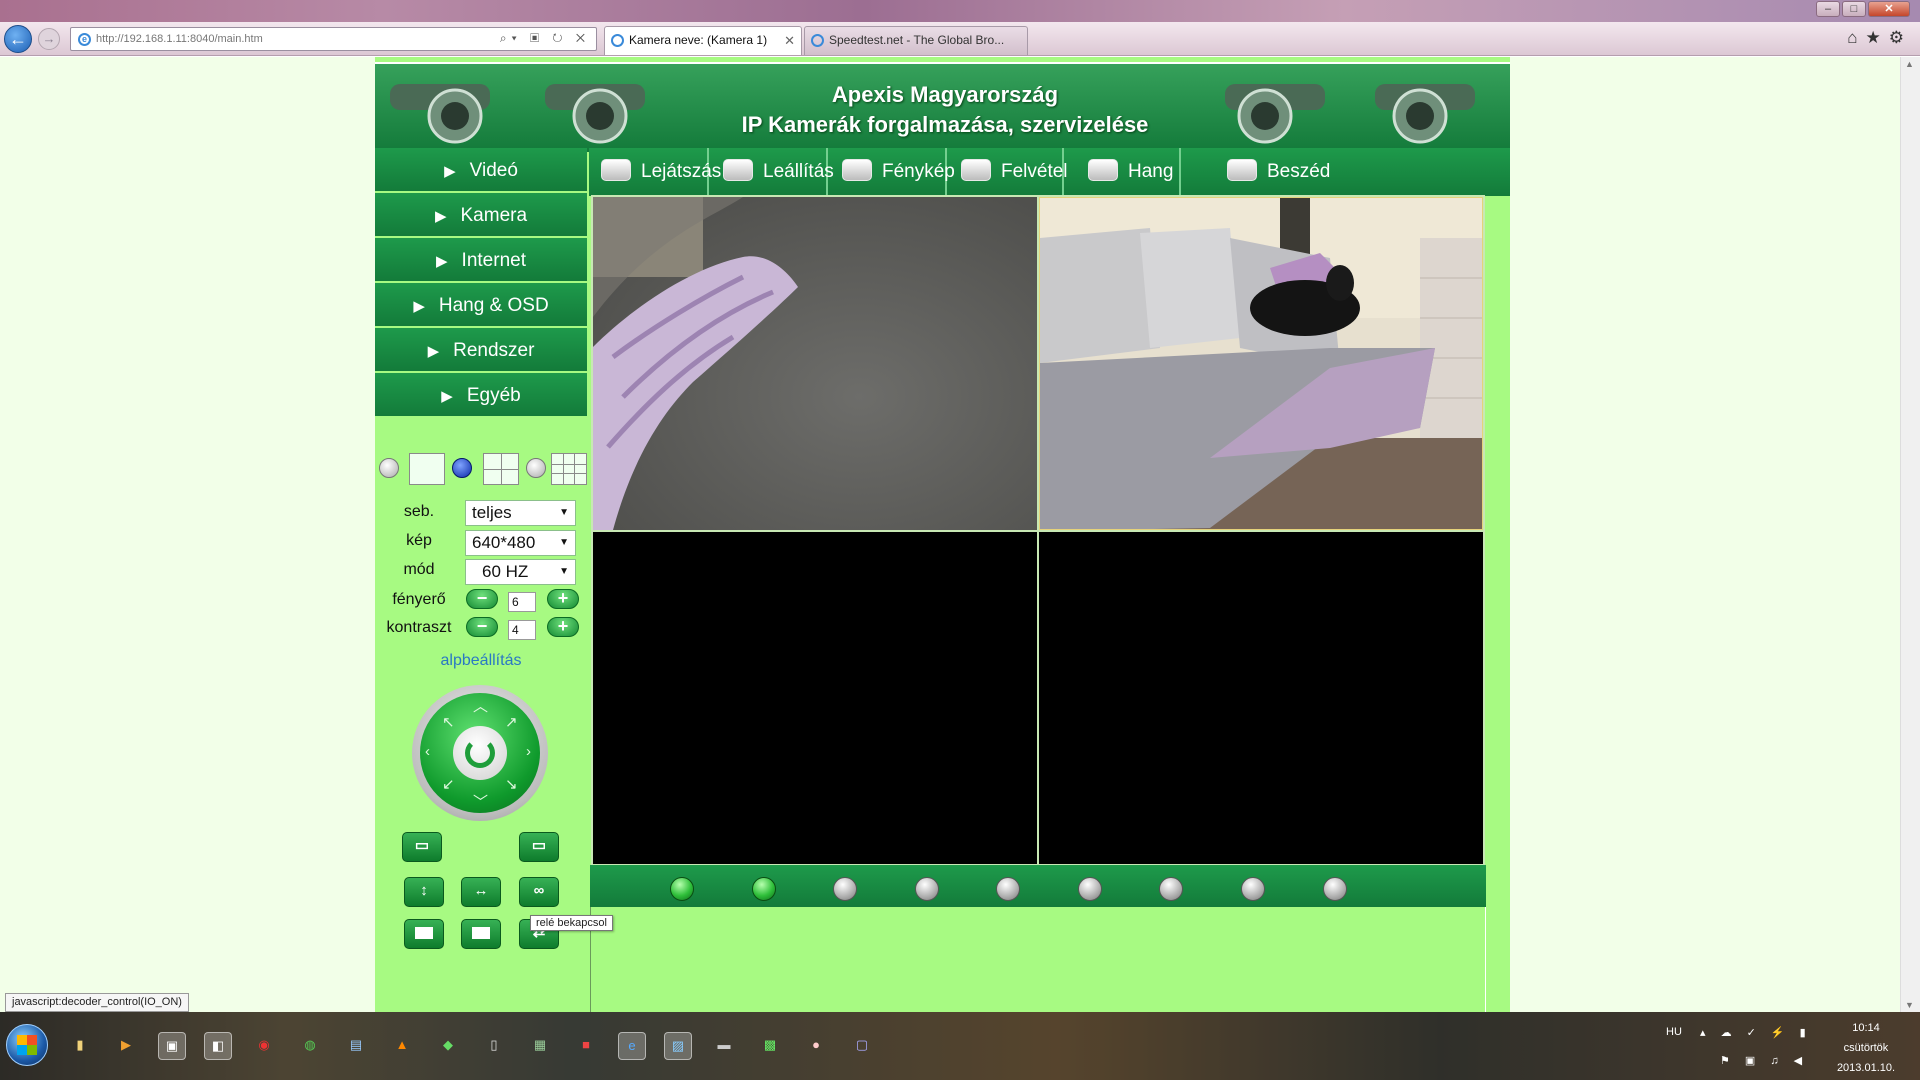 This screenshot has height=1080, width=1920. What do you see at coordinates (1756, 1032) in the screenshot?
I see `tray-icons: ▴ ☁ ✓ ⚡ ▮` at bounding box center [1756, 1032].